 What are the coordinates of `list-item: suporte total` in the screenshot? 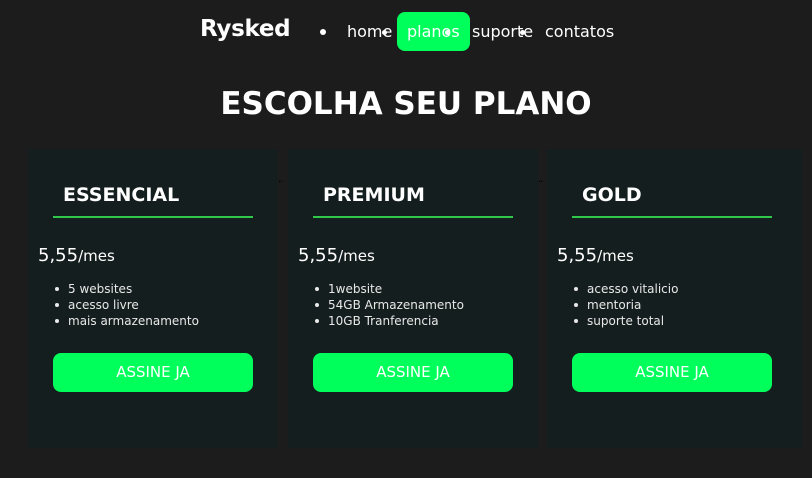 It's located at (625, 321).